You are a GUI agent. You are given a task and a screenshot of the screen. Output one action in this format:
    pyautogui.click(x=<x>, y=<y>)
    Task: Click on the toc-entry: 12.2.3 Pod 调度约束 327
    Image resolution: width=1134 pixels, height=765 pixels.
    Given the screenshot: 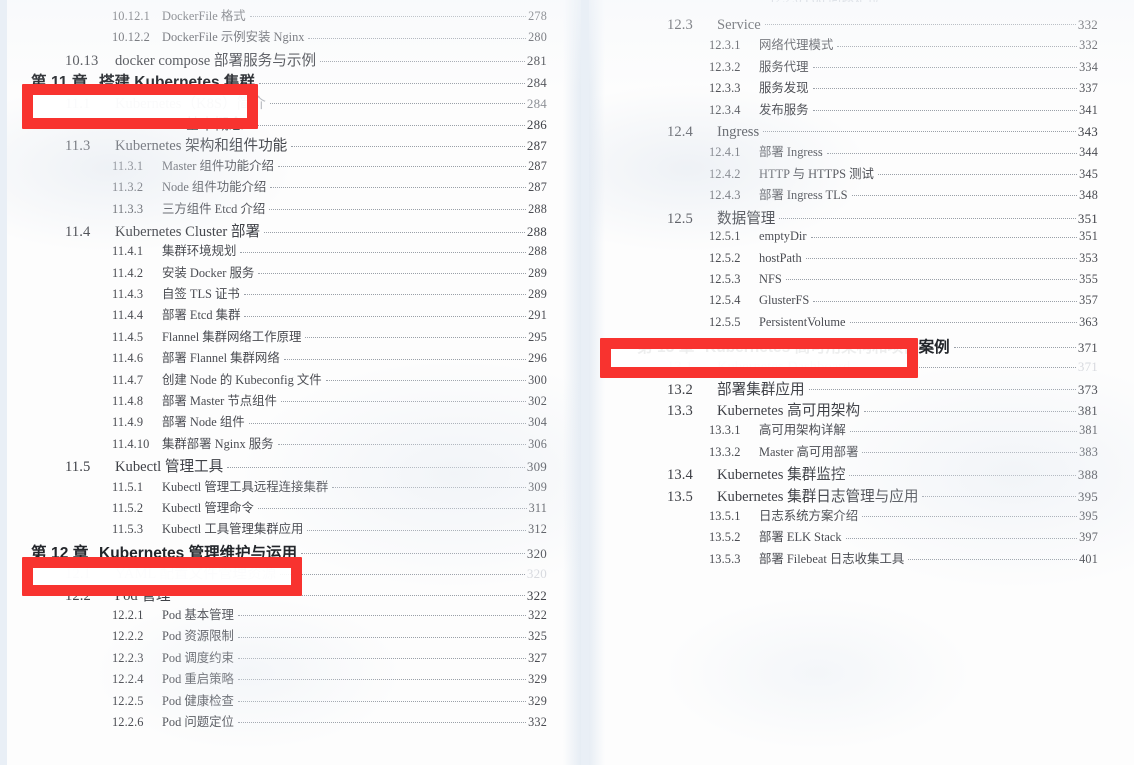 What is the action you would take?
    pyautogui.click(x=277, y=658)
    